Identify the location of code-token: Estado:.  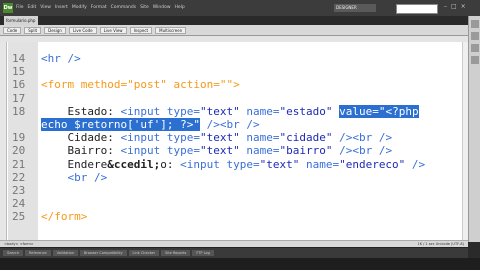
(81, 111).